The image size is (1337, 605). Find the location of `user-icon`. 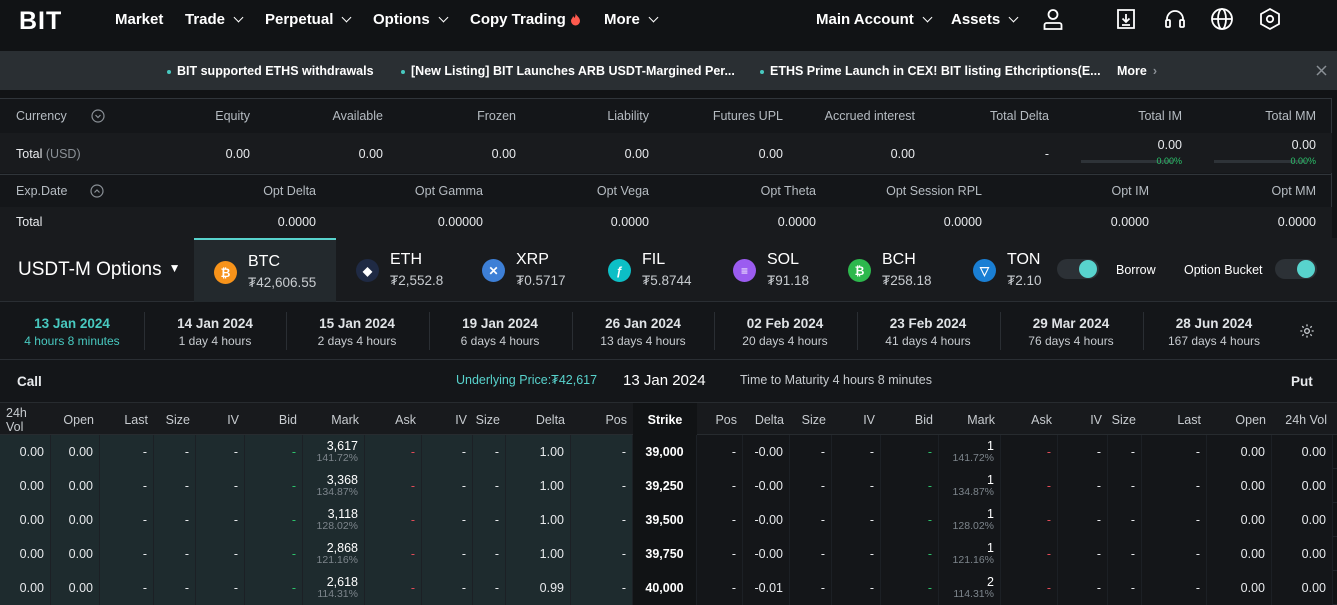

user-icon is located at coordinates (1053, 19).